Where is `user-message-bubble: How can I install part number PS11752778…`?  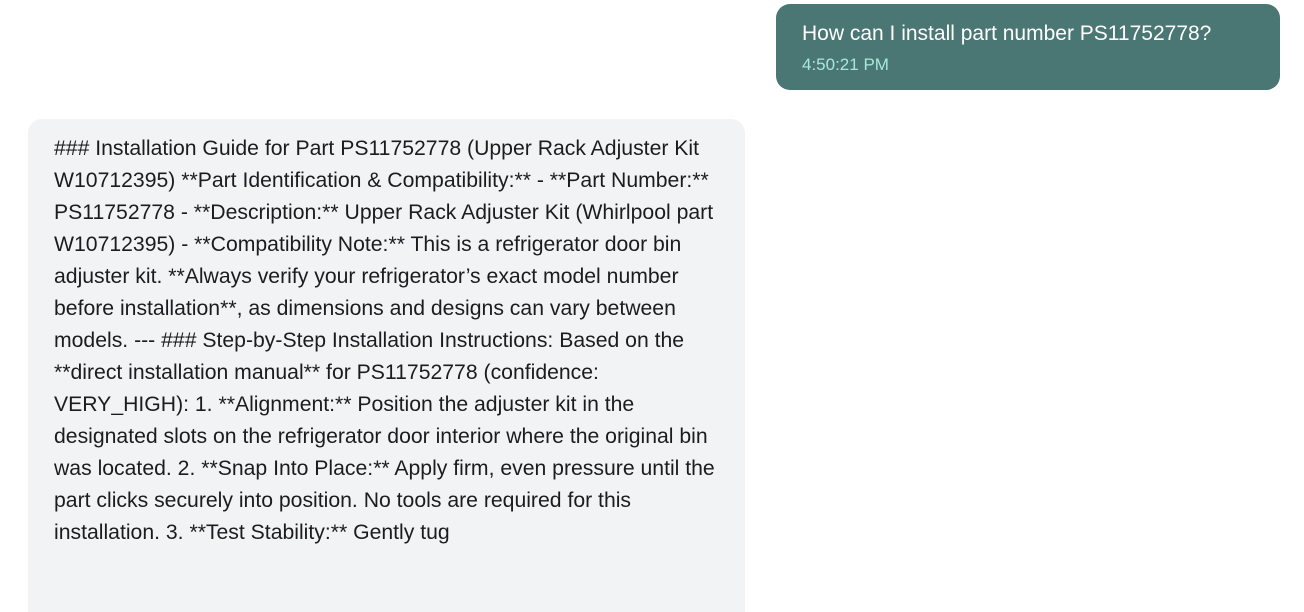 user-message-bubble: How can I install part number PS11752778… is located at coordinates (1028, 47).